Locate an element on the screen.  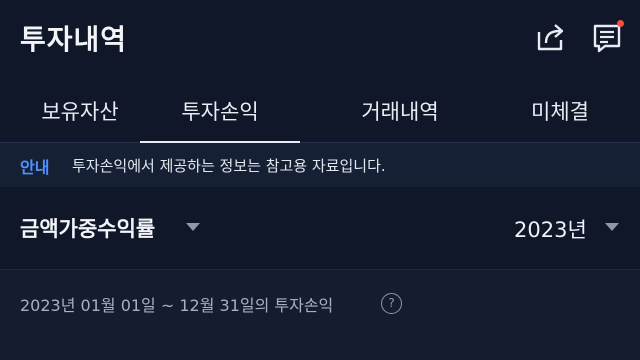
tab-profit-loss: 투자손익 is located at coordinates (220, 111).